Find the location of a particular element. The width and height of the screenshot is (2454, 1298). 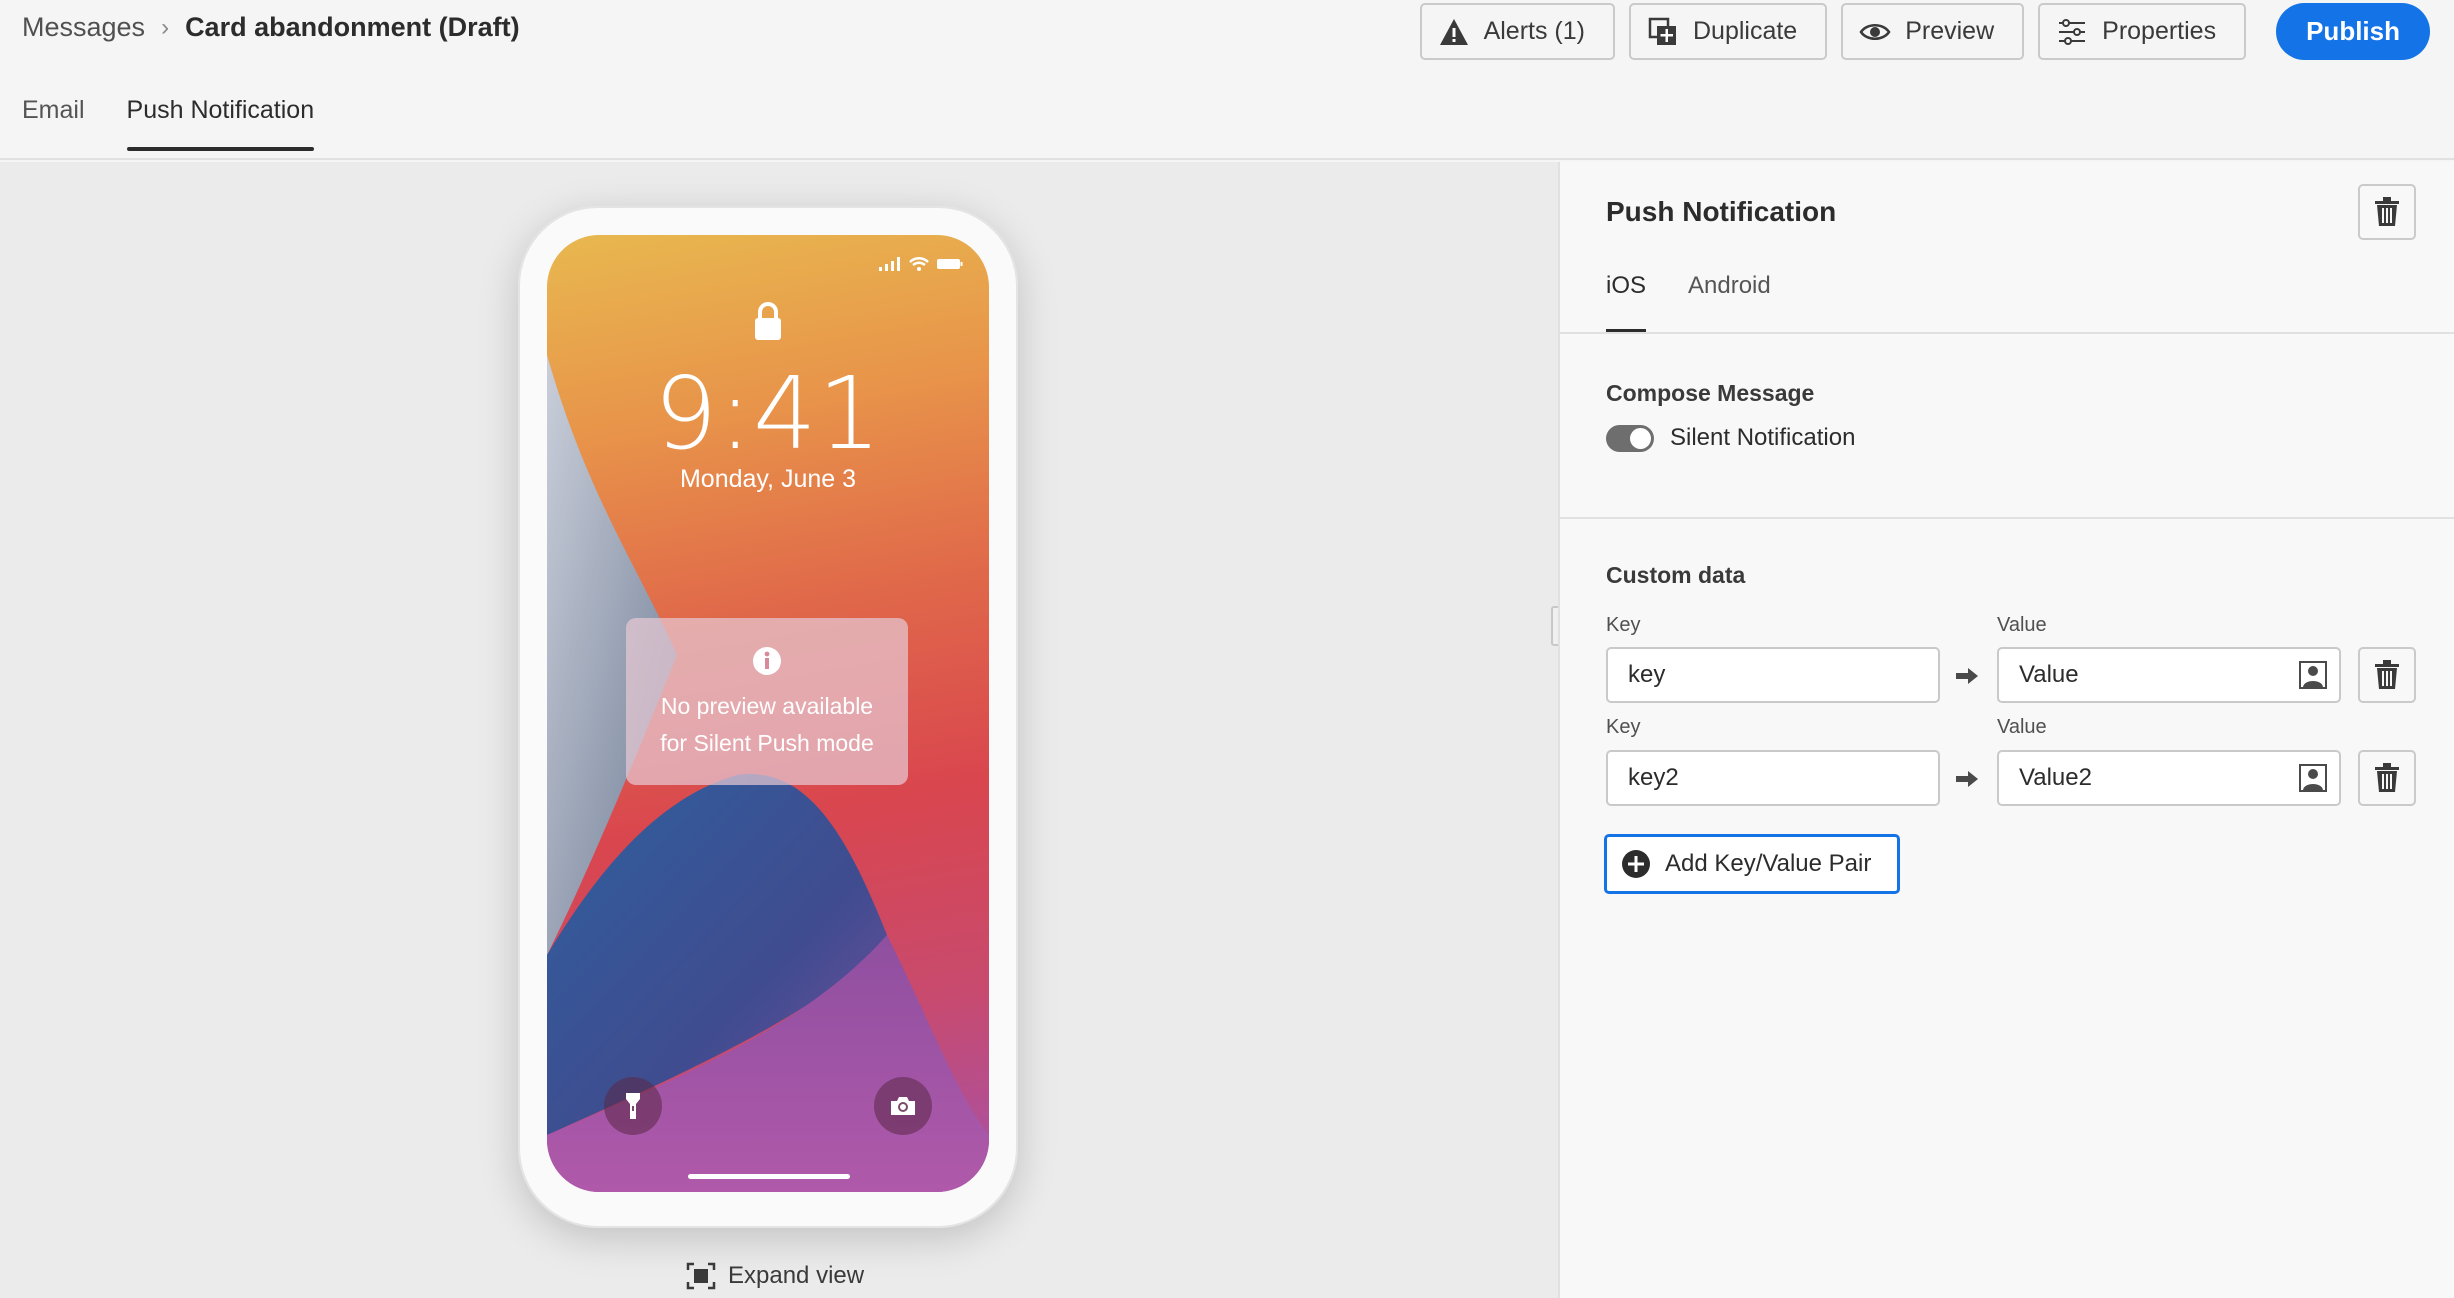

wifi-icon is located at coordinates (919, 264).